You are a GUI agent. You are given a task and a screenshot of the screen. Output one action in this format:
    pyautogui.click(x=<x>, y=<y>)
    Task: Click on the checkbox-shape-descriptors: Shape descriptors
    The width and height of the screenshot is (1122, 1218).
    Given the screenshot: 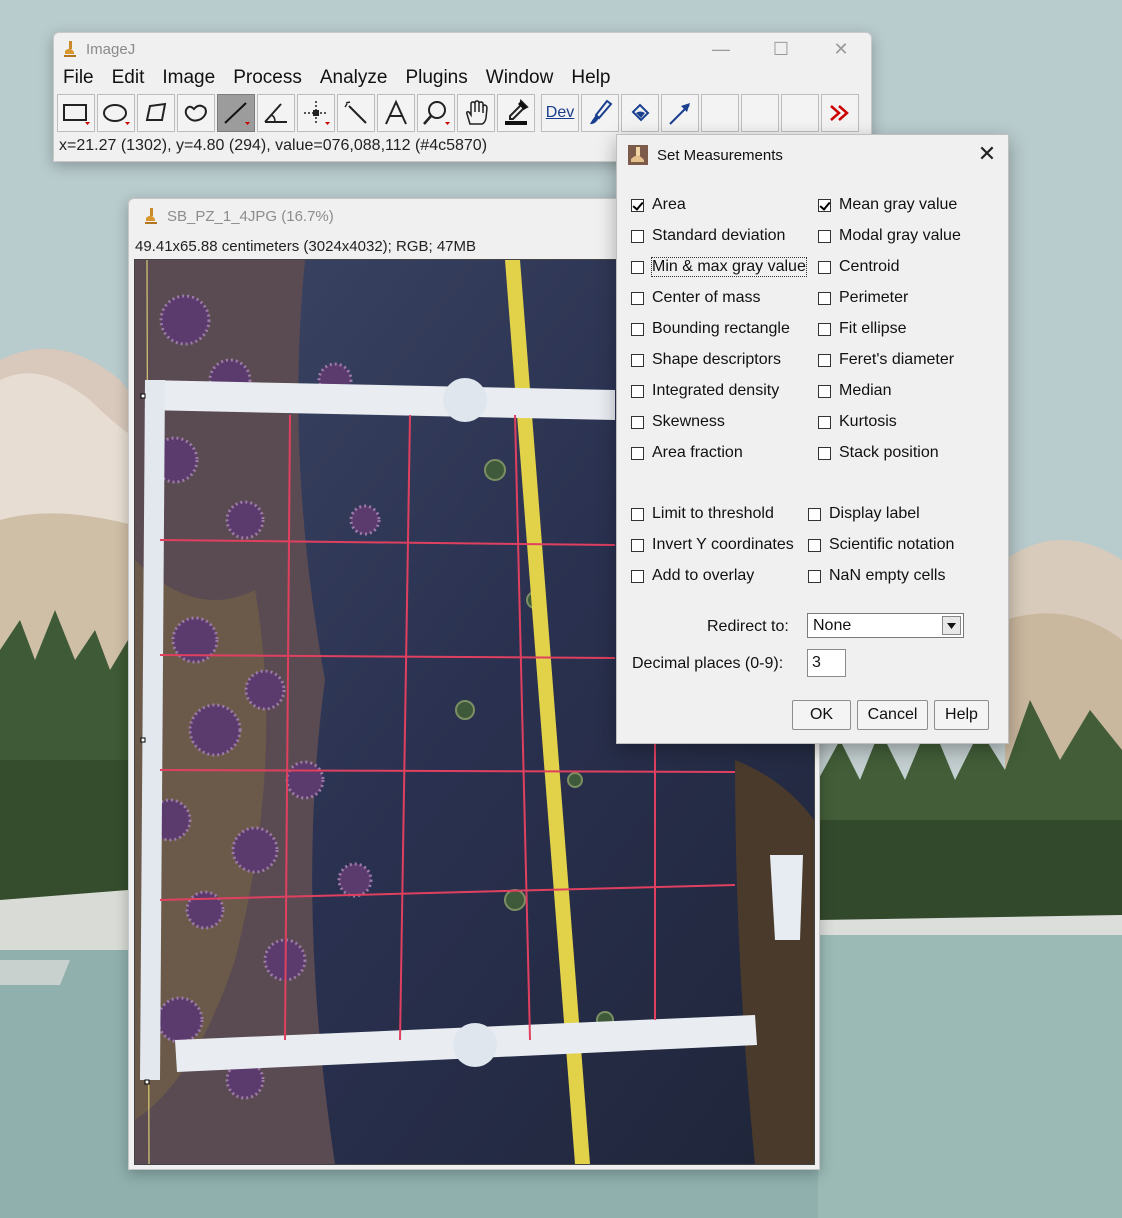 What is the action you would take?
    pyautogui.click(x=706, y=360)
    